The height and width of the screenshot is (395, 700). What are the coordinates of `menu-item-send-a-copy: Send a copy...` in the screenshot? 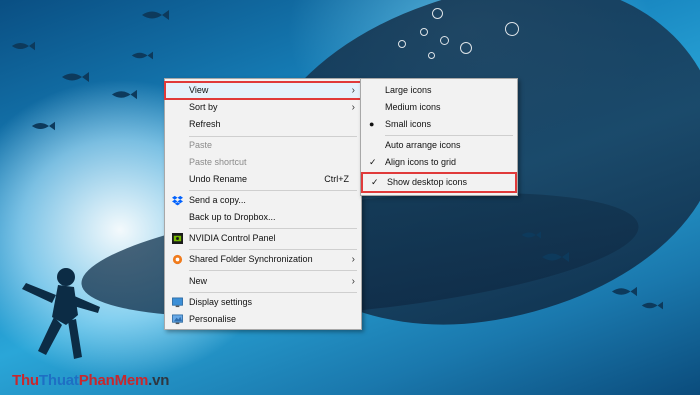 It's located at (263, 200).